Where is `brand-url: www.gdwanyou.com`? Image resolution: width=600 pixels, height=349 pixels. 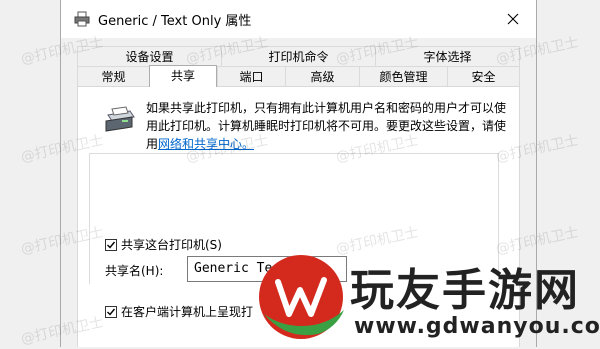 brand-url: www.gdwanyou.com is located at coordinates (477, 326).